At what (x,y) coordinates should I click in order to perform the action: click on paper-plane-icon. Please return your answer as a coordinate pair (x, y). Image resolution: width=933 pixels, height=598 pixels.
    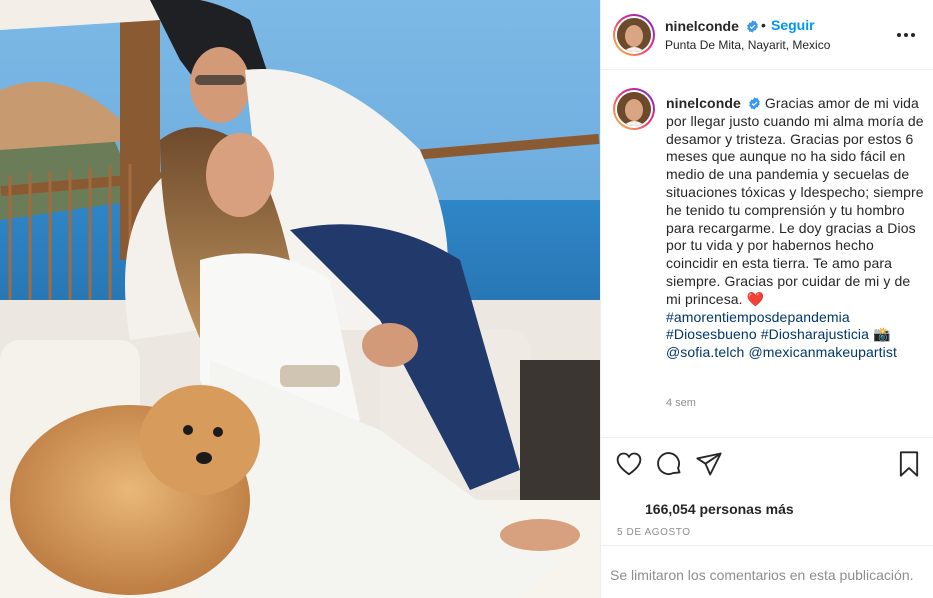
    Looking at the image, I should click on (709, 464).